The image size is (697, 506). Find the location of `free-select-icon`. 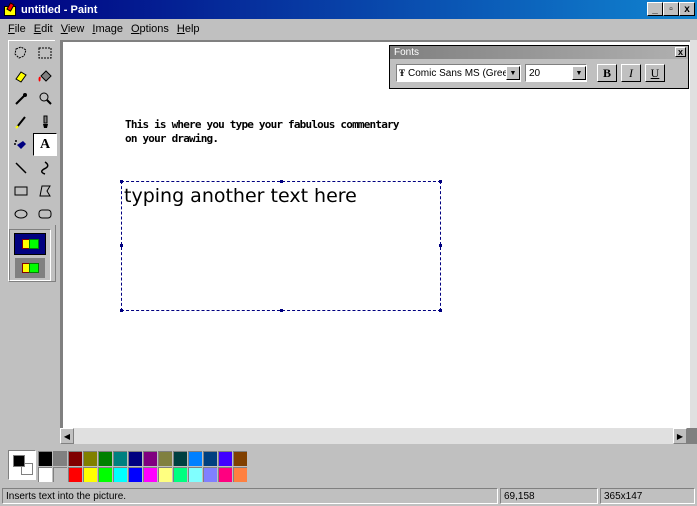

free-select-icon is located at coordinates (20, 52).